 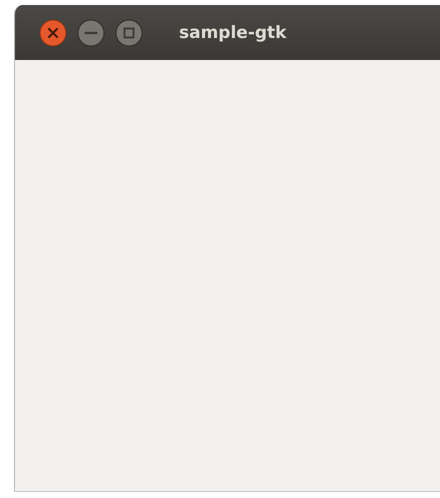 I want to click on maximize-icon, so click(x=129, y=32).